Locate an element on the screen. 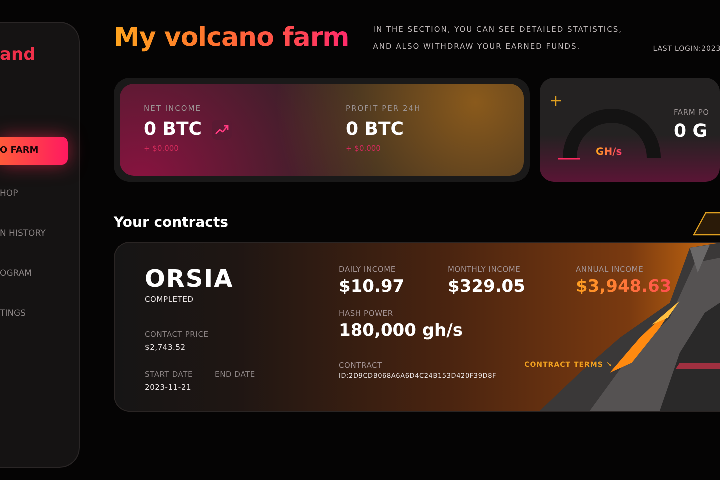  nav-item: OGRAM is located at coordinates (34, 274).